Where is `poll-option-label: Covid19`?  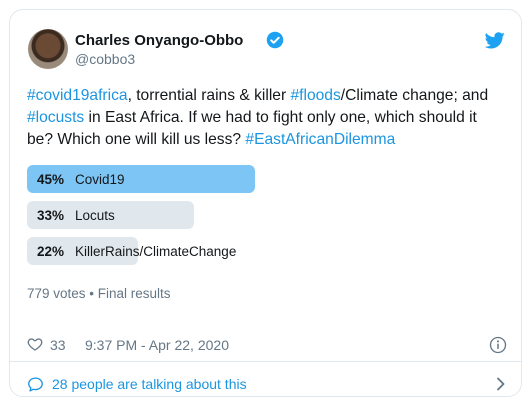 poll-option-label: Covid19 is located at coordinates (100, 179).